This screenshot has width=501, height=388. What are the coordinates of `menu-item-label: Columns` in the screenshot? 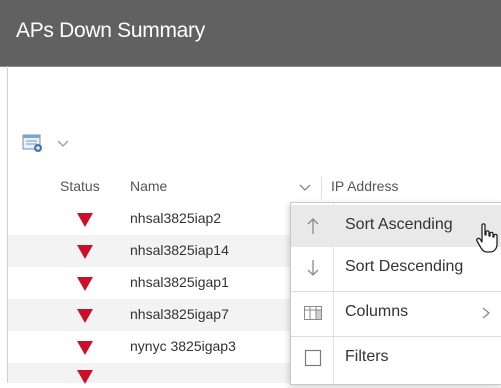 It's located at (377, 311).